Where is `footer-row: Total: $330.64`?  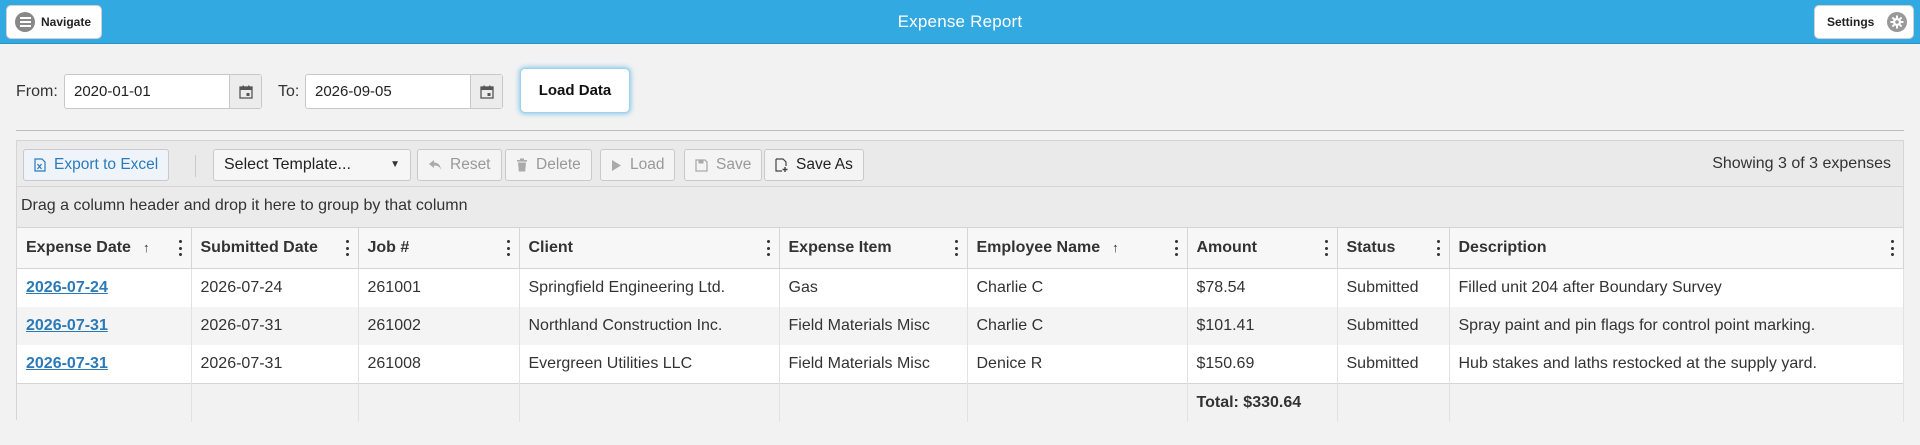
footer-row: Total: $330.64 is located at coordinates (960, 402).